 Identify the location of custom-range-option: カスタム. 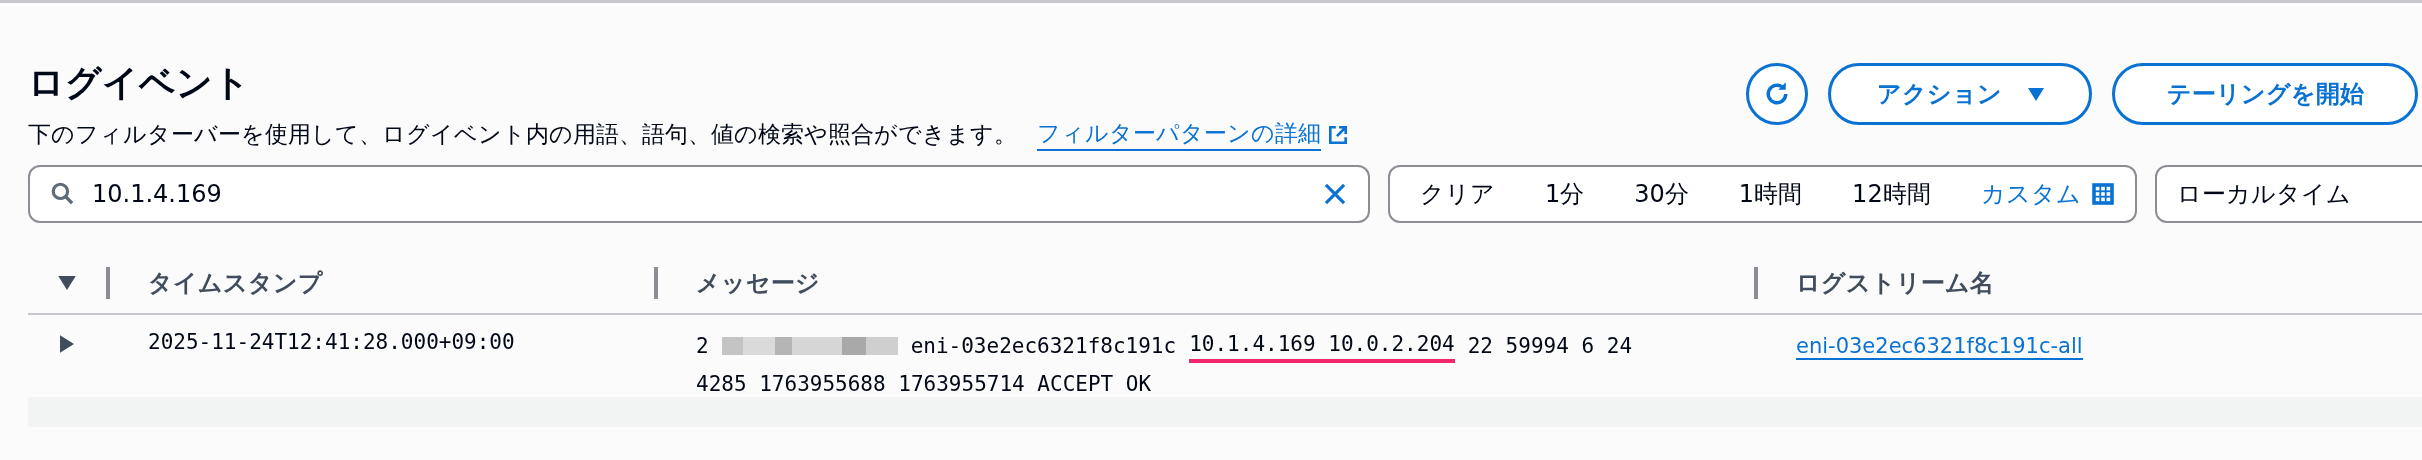
(2030, 194).